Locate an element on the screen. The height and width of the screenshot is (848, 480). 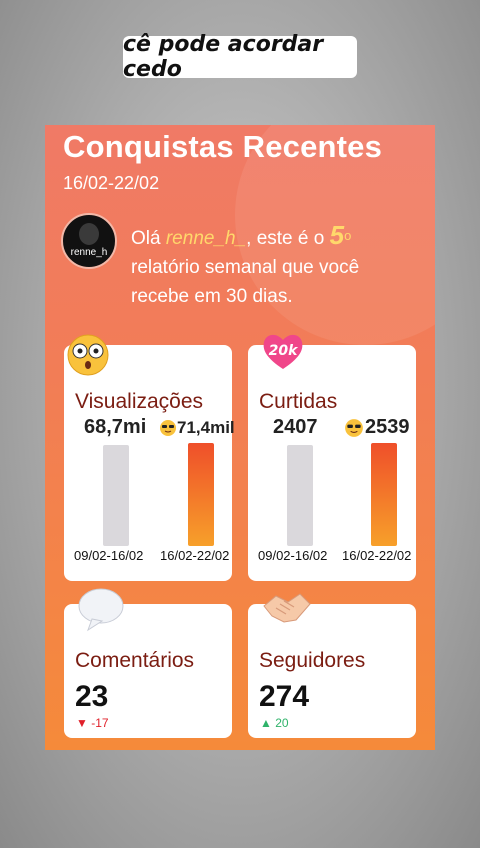
greeting-username: renne_h_ is located at coordinates (206, 238).